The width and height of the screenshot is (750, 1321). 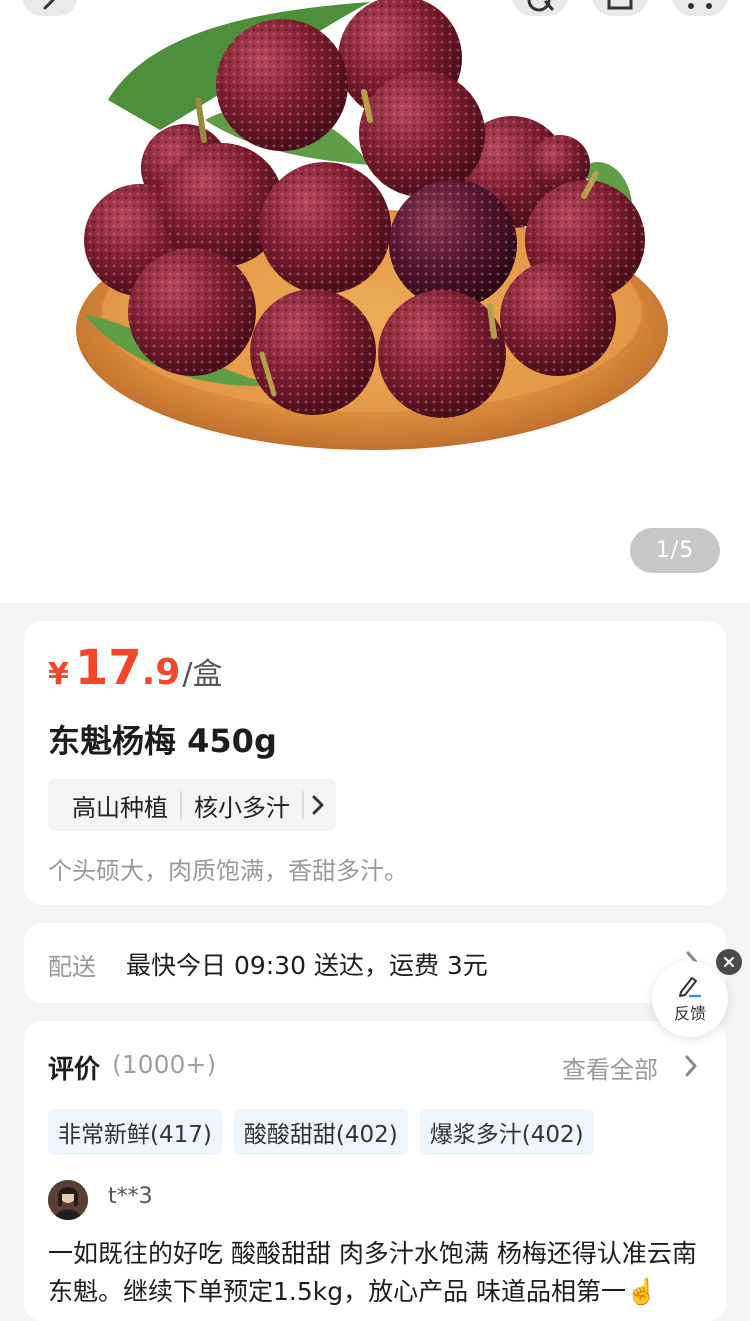 I want to click on price-decimal: .9, so click(x=161, y=672).